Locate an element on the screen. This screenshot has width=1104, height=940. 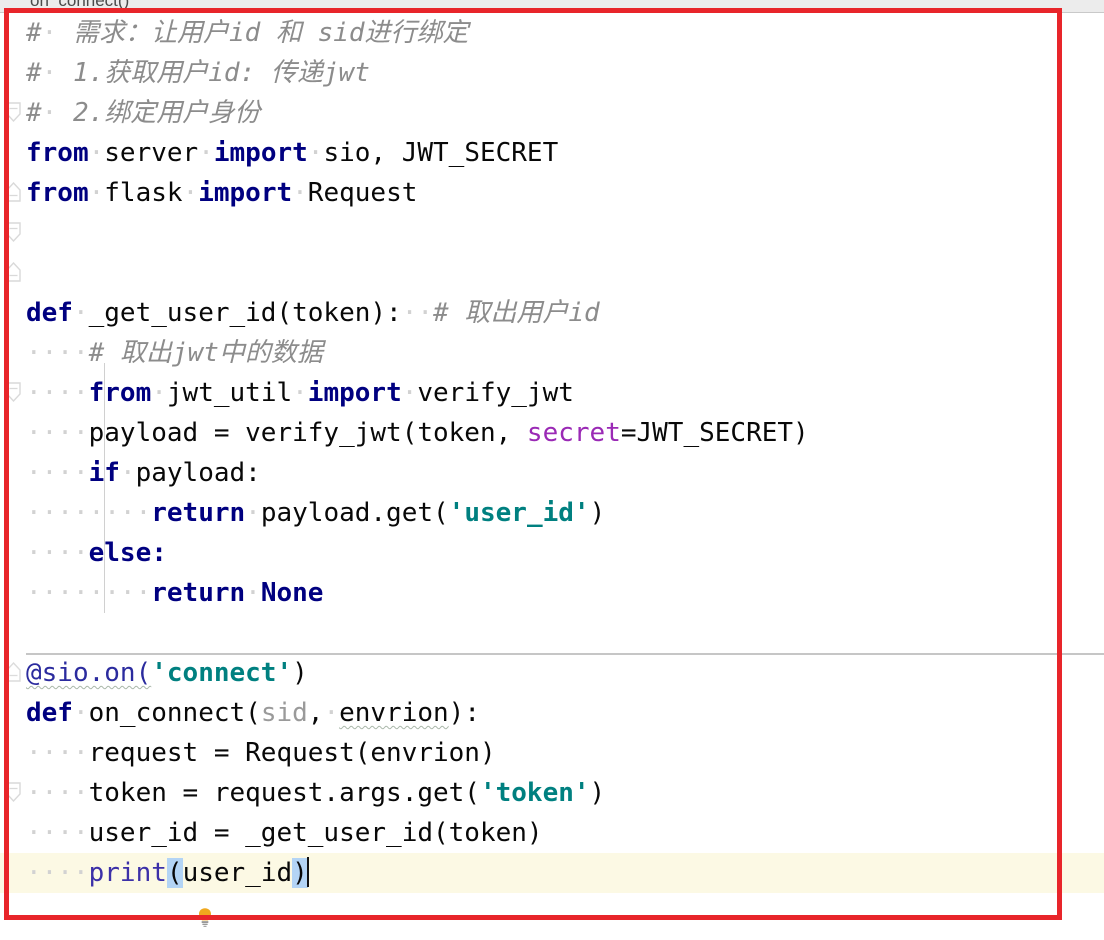
code-line: @sio.on('connect') is located at coordinates (552, 673).